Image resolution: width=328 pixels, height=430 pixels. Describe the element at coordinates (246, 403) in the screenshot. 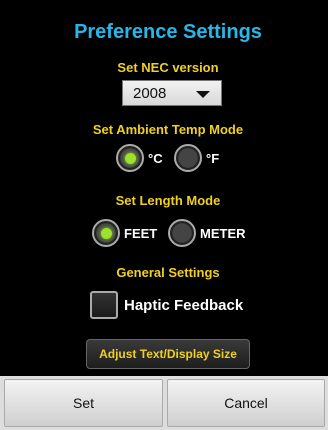

I see `cancel-button: Cancel` at that location.